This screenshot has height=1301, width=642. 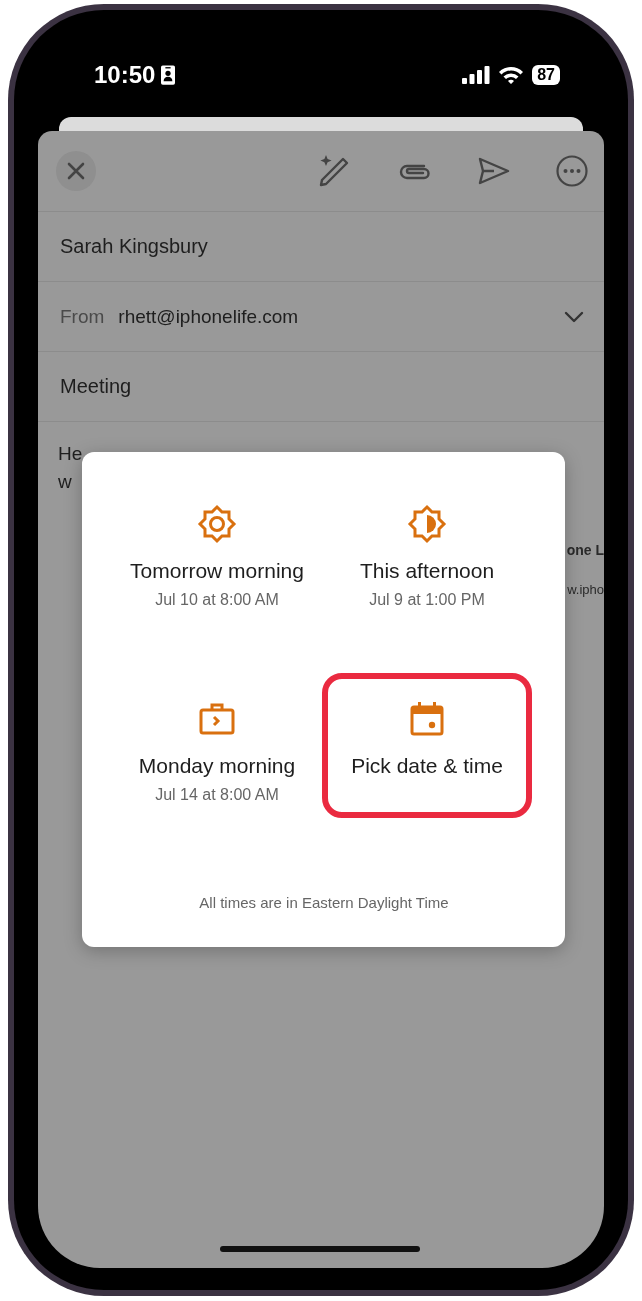 I want to click on half-sun-icon, so click(x=427, y=524).